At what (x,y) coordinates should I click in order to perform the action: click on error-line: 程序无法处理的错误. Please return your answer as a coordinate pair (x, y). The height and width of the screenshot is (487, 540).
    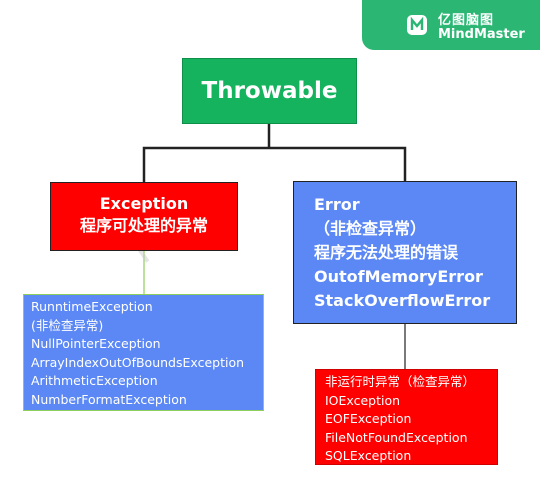
    Looking at the image, I should click on (386, 252).